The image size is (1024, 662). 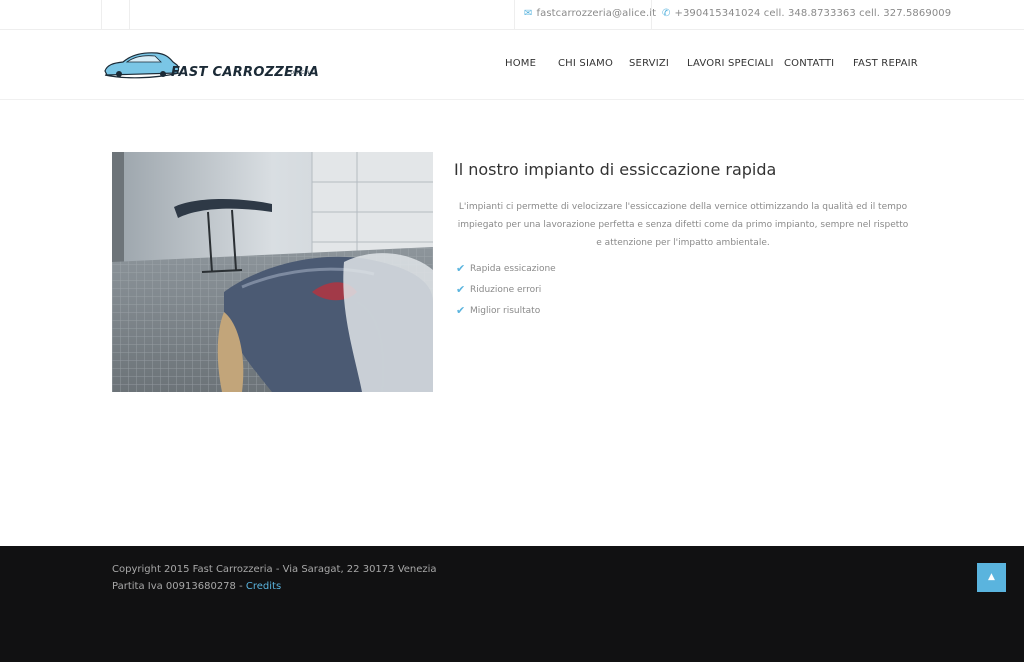 What do you see at coordinates (666, 13) in the screenshot?
I see `phone-icon: ✆` at bounding box center [666, 13].